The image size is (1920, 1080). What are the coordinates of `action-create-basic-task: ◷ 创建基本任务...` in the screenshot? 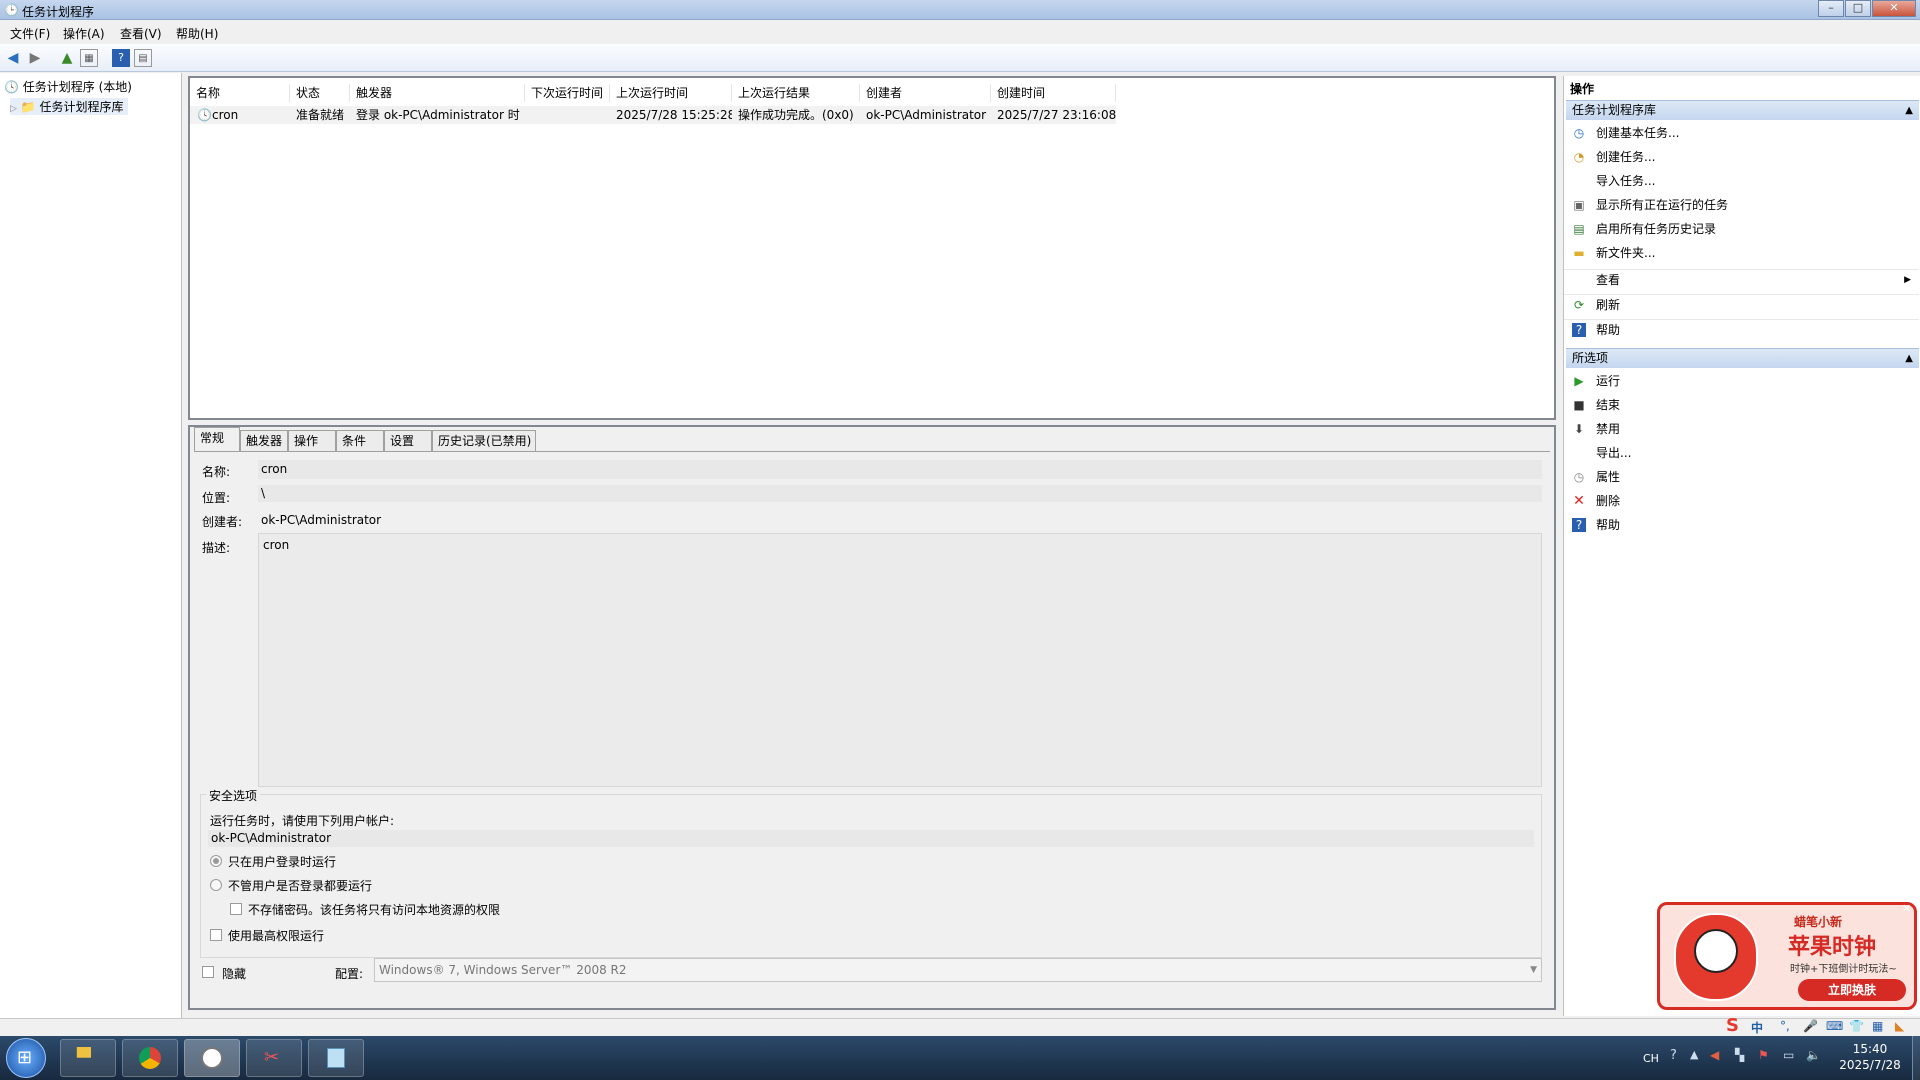 It's located at (1741, 133).